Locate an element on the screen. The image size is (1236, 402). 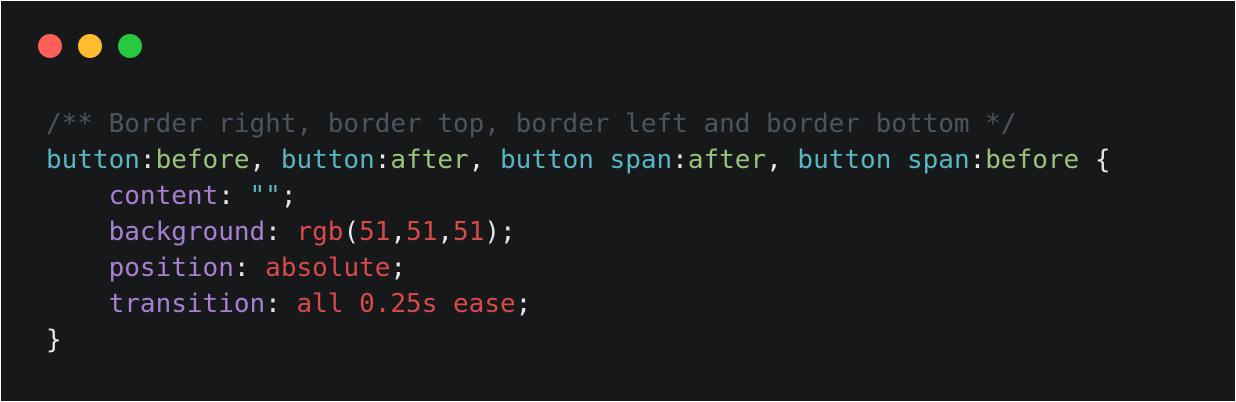
window-controls is located at coordinates (90, 46).